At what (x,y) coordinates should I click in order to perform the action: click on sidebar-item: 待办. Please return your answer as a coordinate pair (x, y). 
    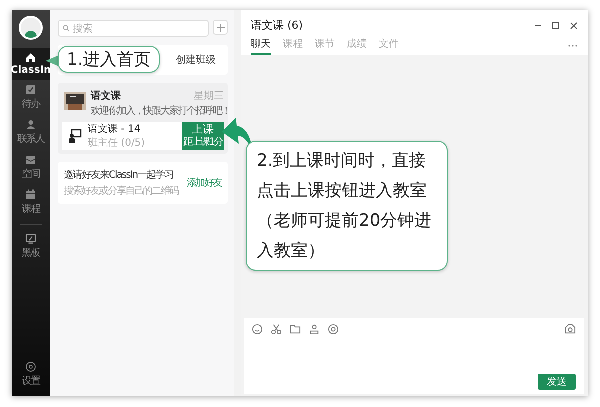
    Looking at the image, I should click on (31, 97).